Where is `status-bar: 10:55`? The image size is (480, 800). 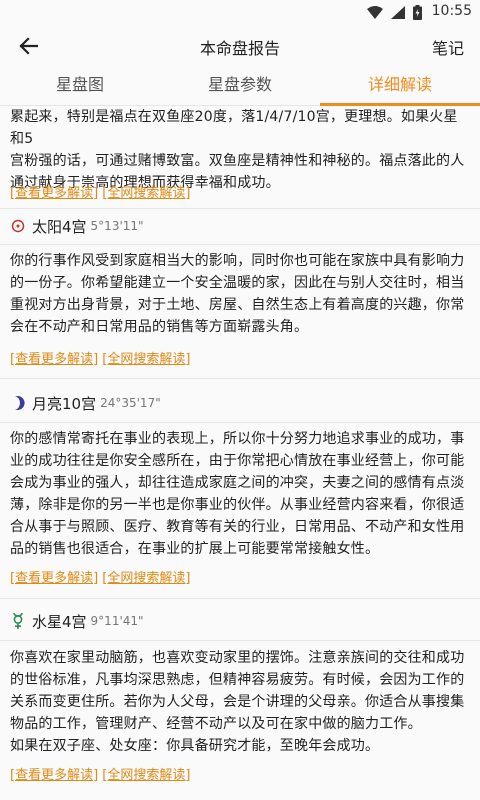
status-bar: 10:55 is located at coordinates (240, 12).